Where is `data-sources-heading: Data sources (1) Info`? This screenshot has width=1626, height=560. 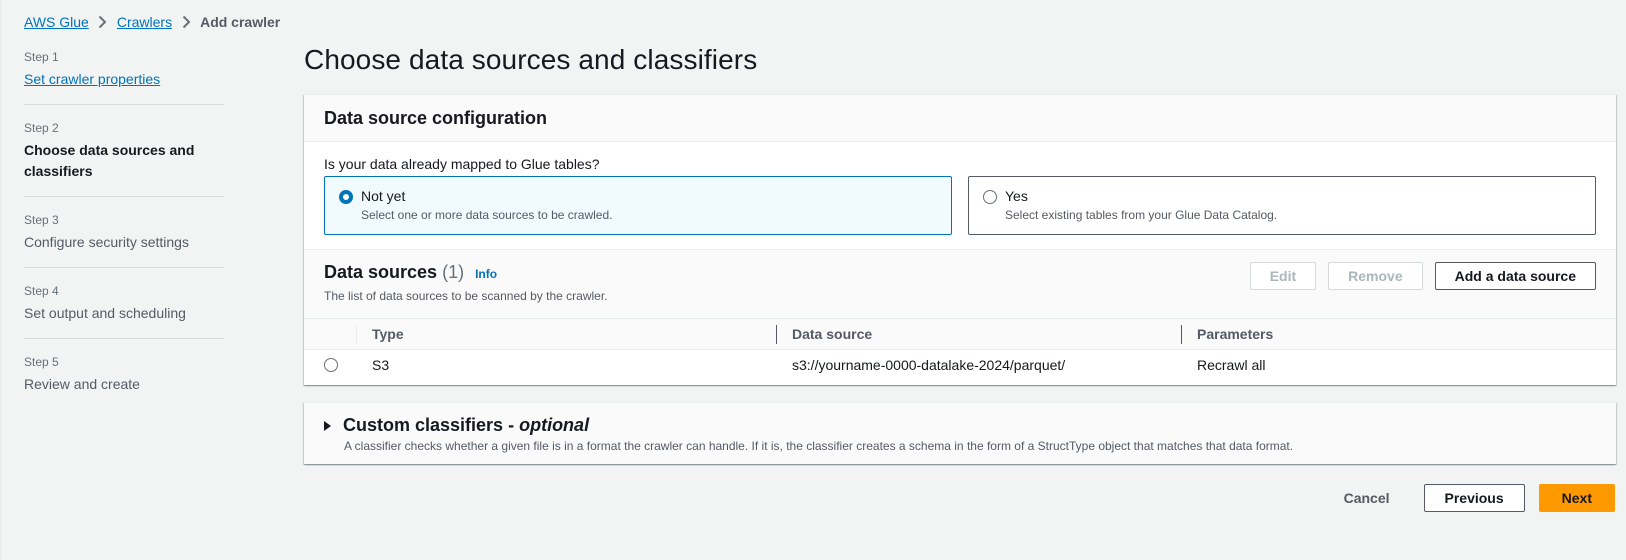 data-sources-heading: Data sources (1) Info is located at coordinates (466, 272).